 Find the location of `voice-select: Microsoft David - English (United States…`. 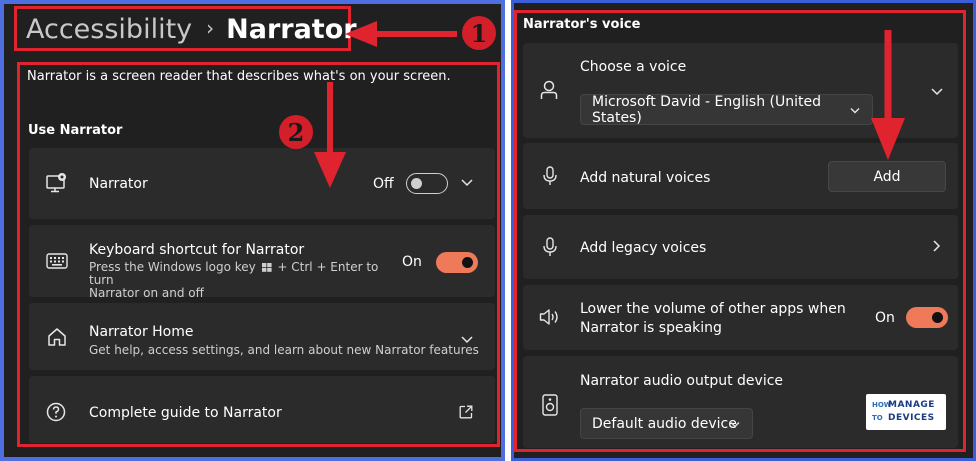

voice-select: Microsoft David - English (United States… is located at coordinates (726, 110).